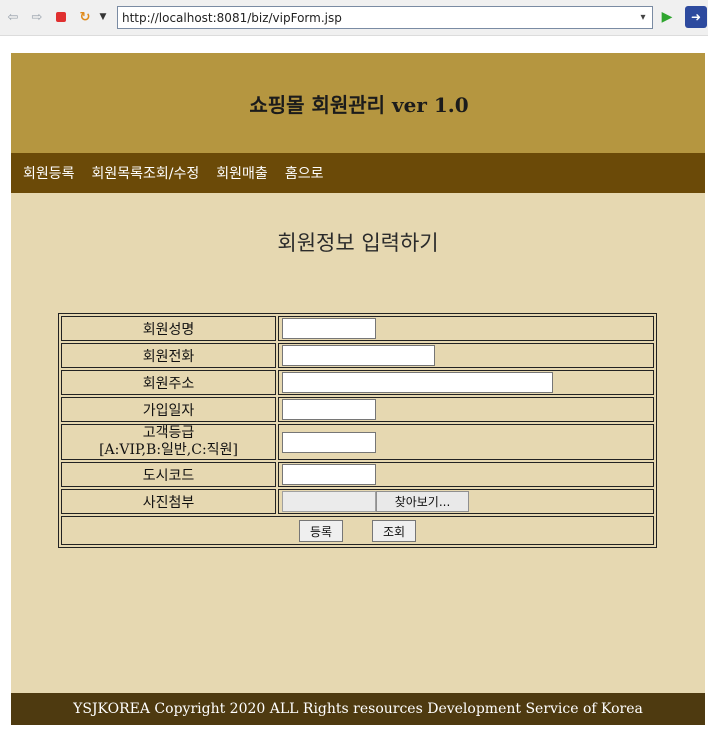 The width and height of the screenshot is (708, 731). I want to click on address-bar: ▾, so click(385, 17).